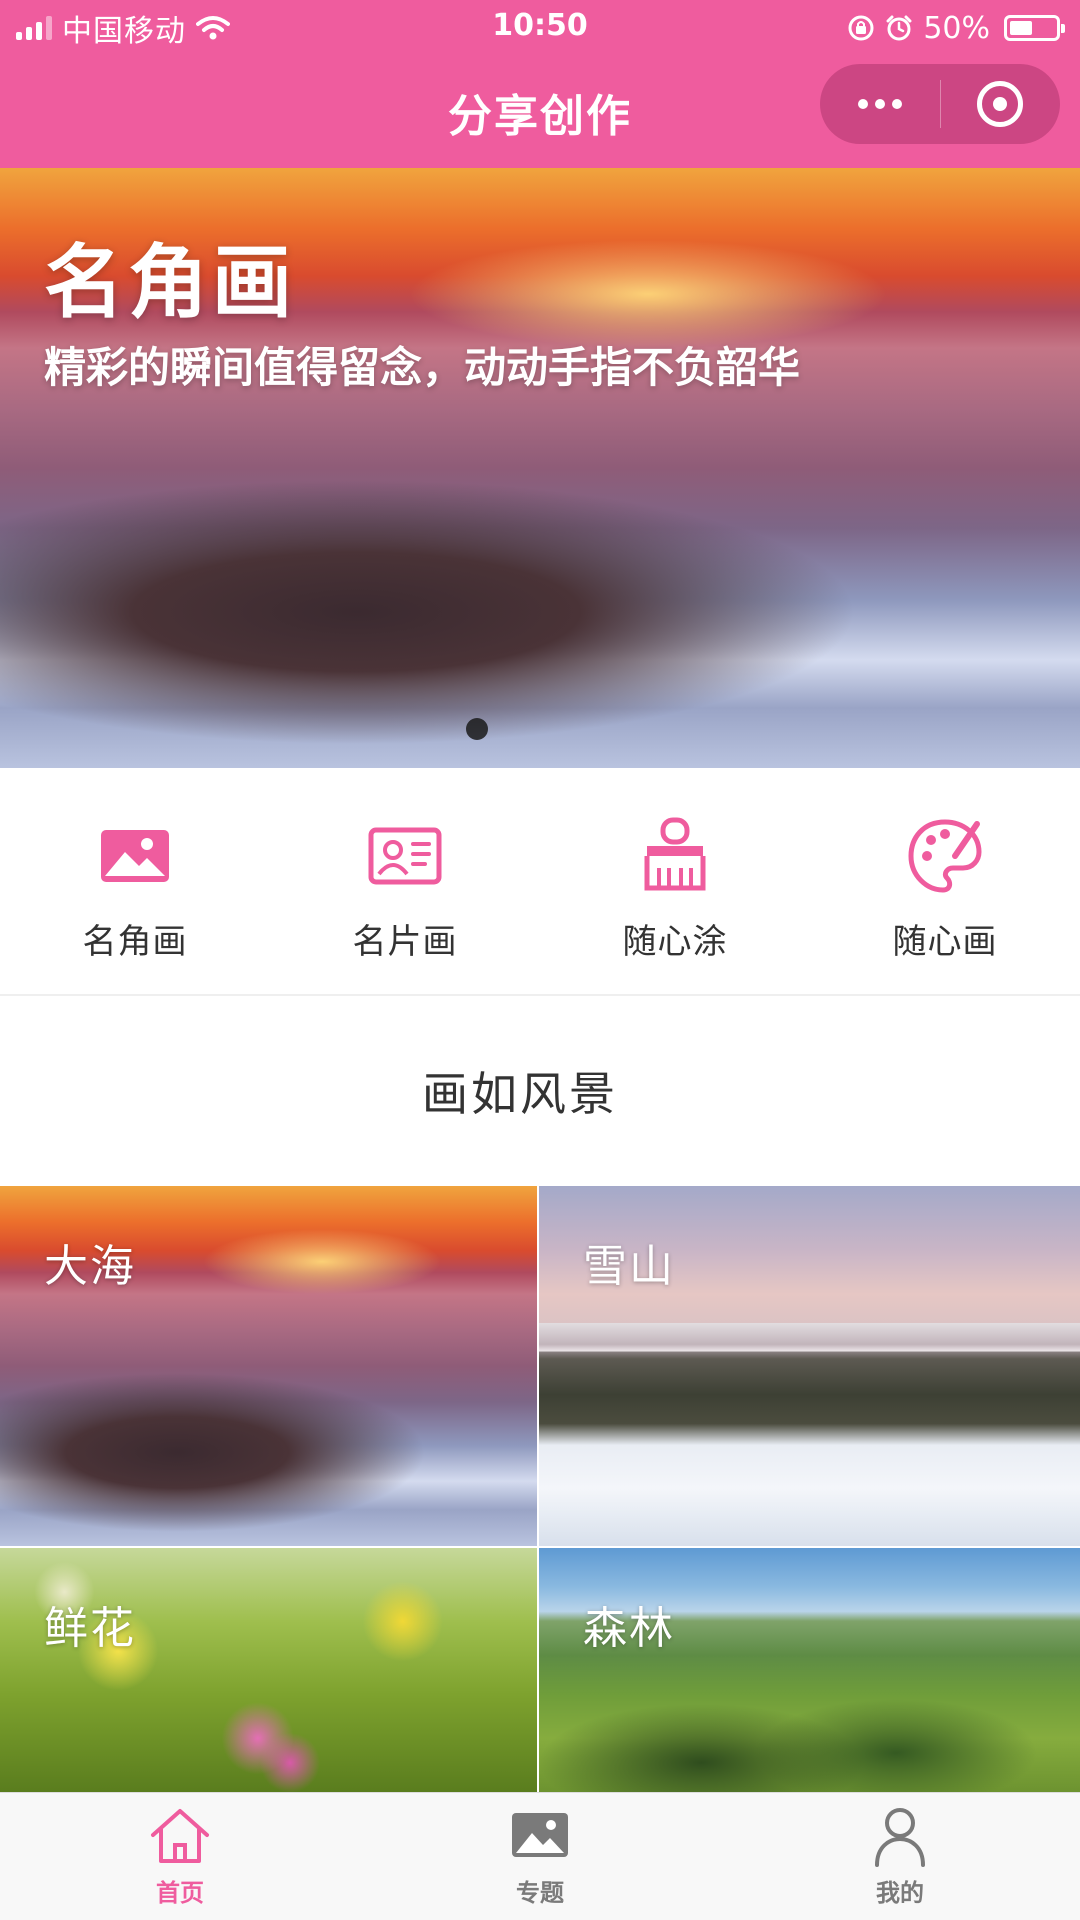  What do you see at coordinates (268, 1670) in the screenshot?
I see `tile-flowers: 鲜花` at bounding box center [268, 1670].